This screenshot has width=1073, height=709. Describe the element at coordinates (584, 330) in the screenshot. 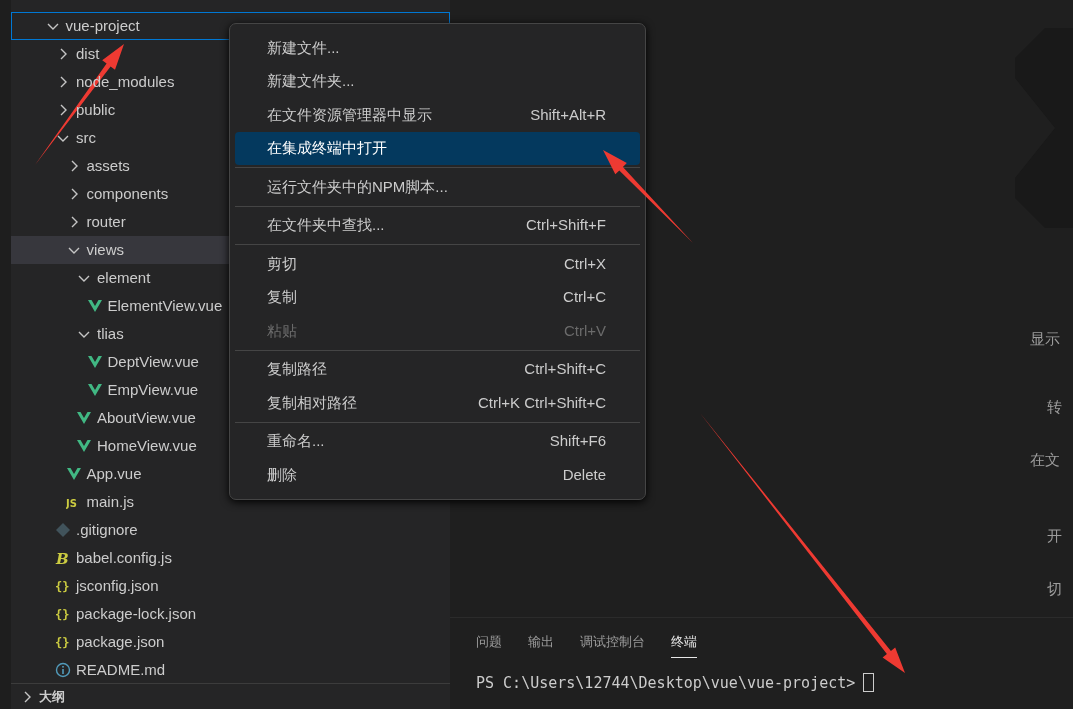

I see `keyboard-shortcut: Ctrl+V` at that location.